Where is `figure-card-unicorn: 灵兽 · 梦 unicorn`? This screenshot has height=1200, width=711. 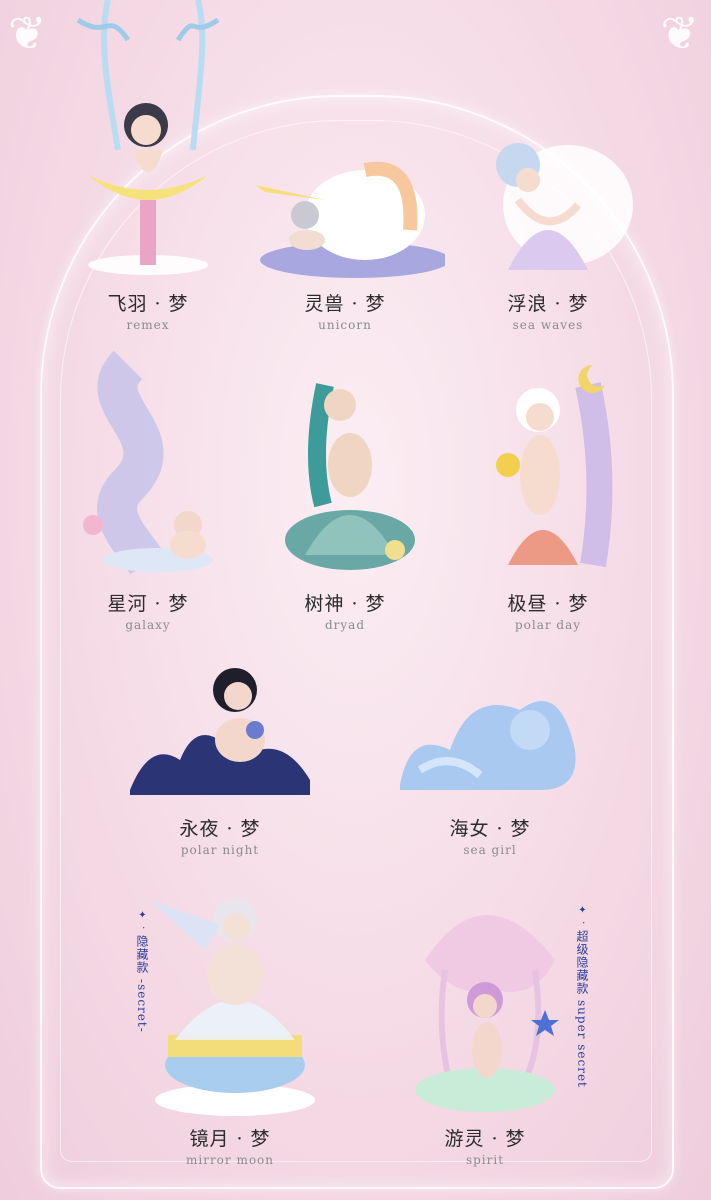 figure-card-unicorn: 灵兽 · 梦 unicorn is located at coordinates (347, 166).